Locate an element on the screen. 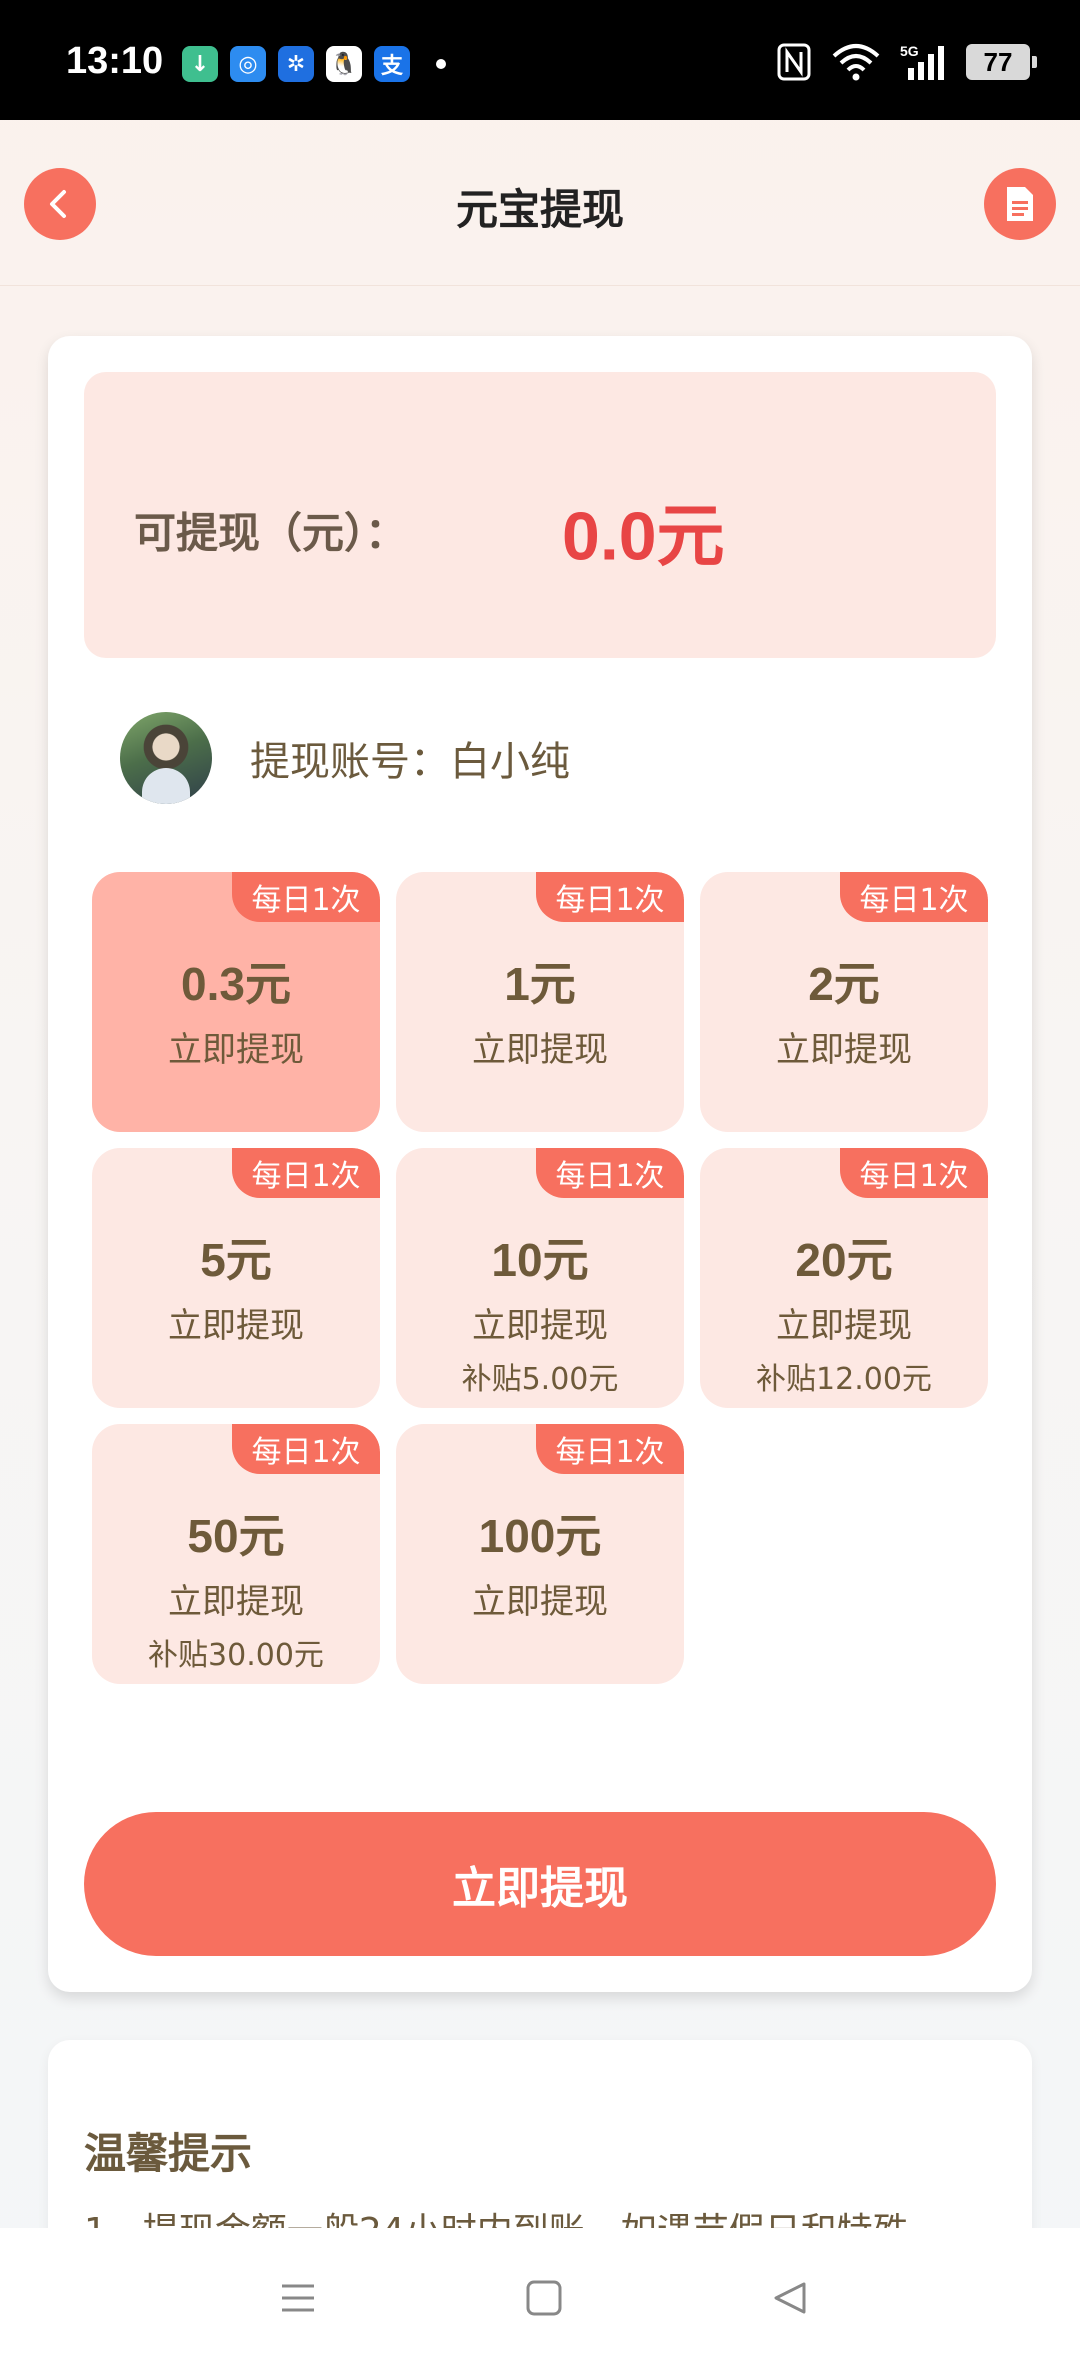 The image size is (1080, 2362). option-amount: 10元 is located at coordinates (540, 1260).